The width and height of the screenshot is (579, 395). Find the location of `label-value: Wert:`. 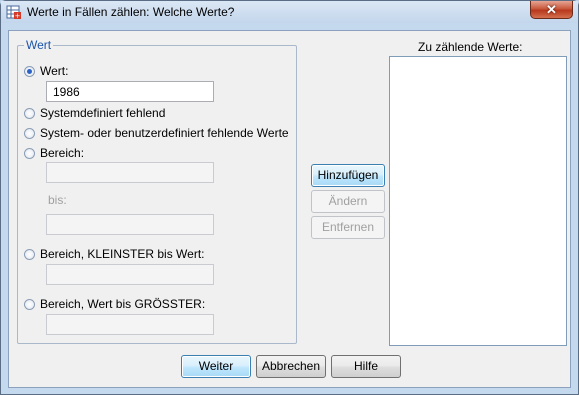

label-value: Wert: is located at coordinates (54, 71).